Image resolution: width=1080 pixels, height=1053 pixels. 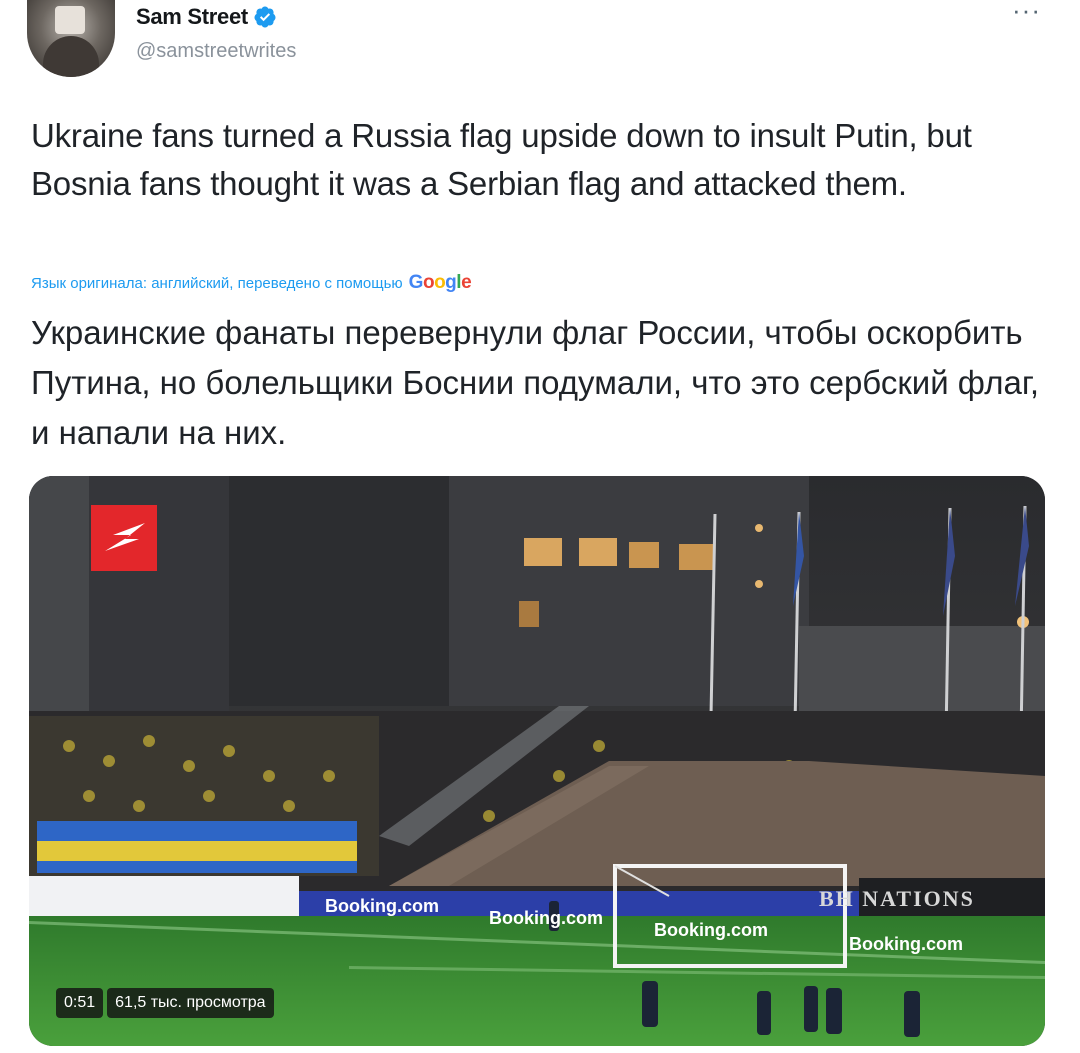 I want to click on video-duration: 0:51, so click(x=80, y=1003).